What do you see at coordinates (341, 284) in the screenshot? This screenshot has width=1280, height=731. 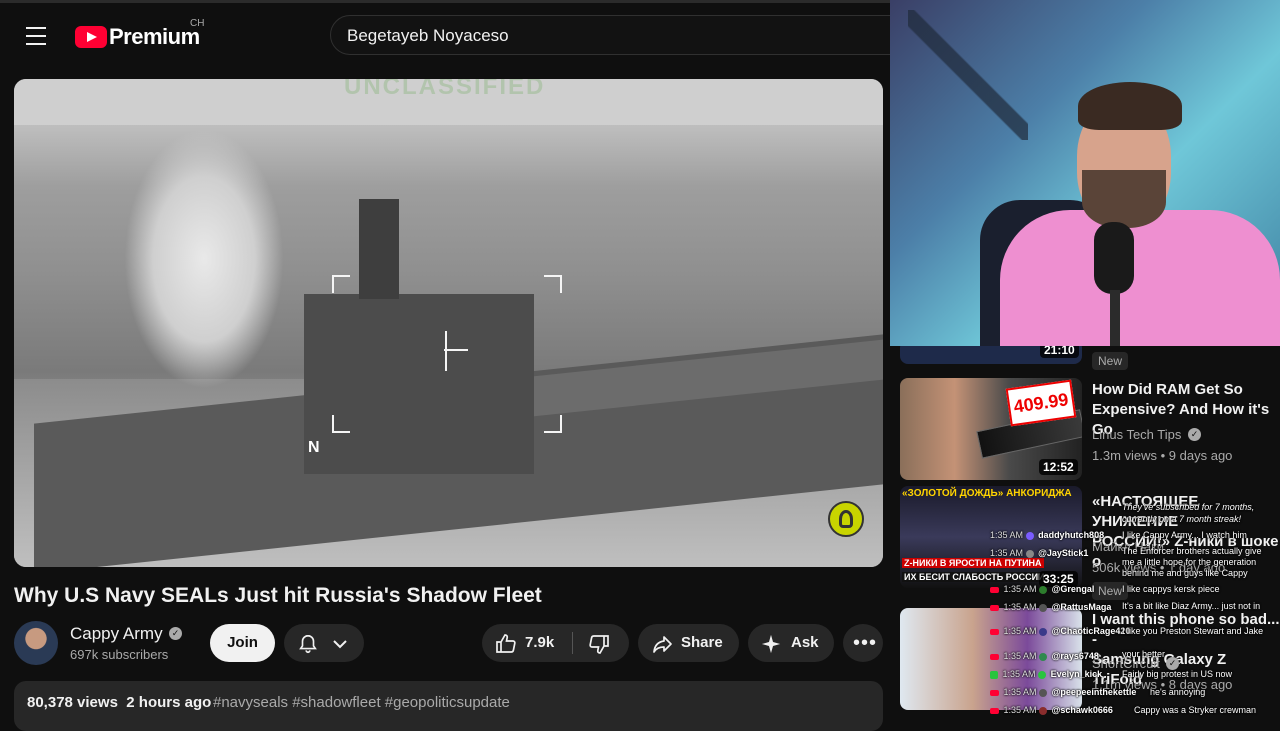 I see `reticle-corner-tl` at bounding box center [341, 284].